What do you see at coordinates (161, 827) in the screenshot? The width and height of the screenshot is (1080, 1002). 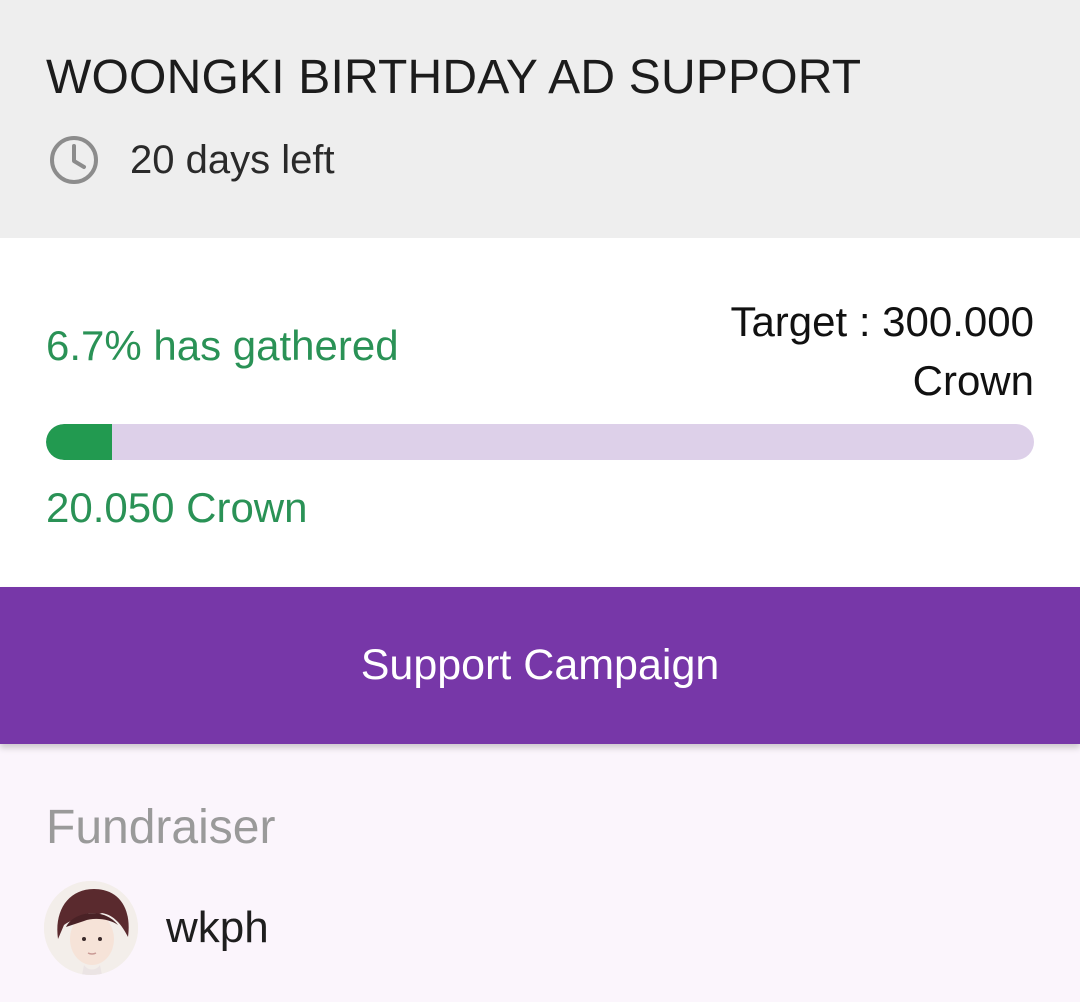 I see `fundraiser-heading: Fundraiser` at bounding box center [161, 827].